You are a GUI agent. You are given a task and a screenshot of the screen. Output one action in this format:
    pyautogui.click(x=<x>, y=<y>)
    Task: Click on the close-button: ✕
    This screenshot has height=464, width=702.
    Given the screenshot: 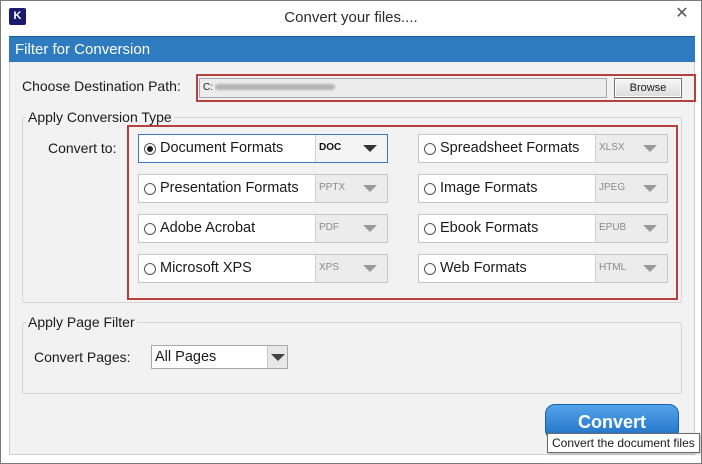 What is the action you would take?
    pyautogui.click(x=682, y=14)
    